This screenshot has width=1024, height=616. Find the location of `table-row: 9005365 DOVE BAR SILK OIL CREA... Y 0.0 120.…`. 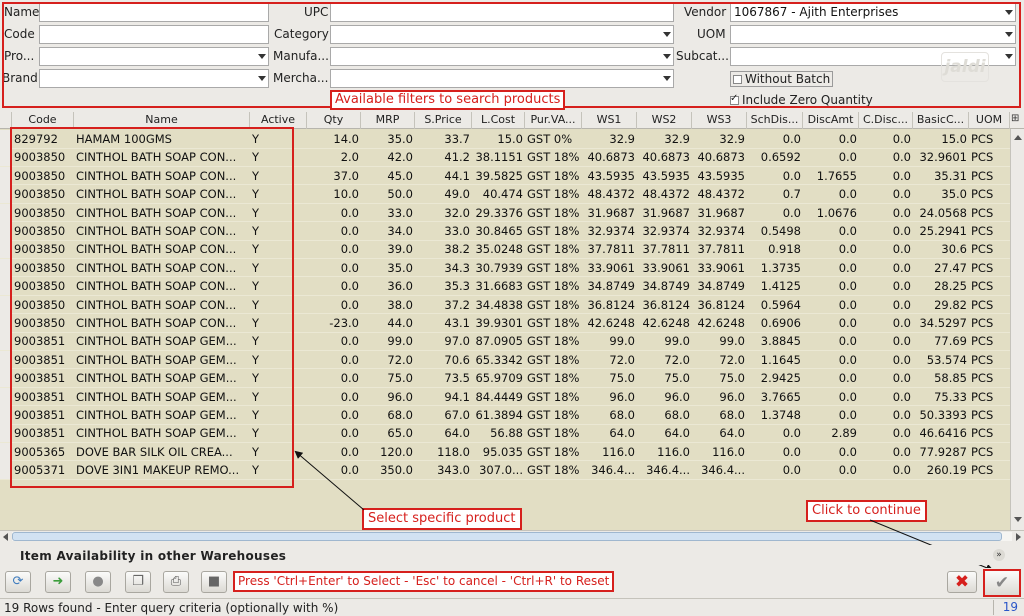

table-row: 9005365 DOVE BAR SILK OIL CREA... Y 0.0 120.… is located at coordinates (505, 452).